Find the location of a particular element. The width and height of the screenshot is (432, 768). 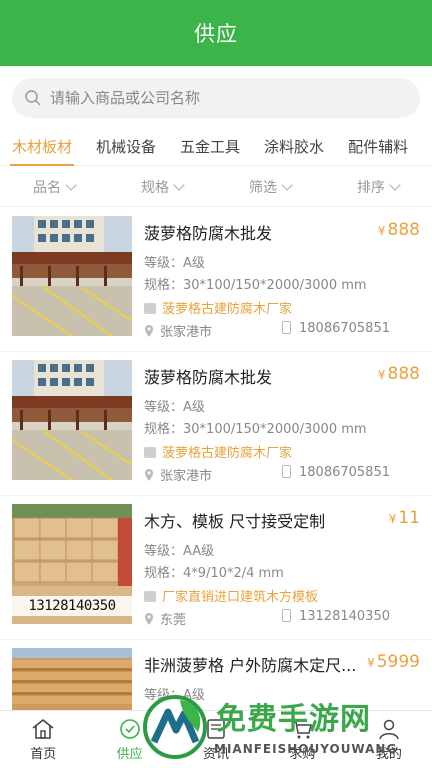

company-name: 厂家直销进口建筑木方模板 is located at coordinates (231, 595).